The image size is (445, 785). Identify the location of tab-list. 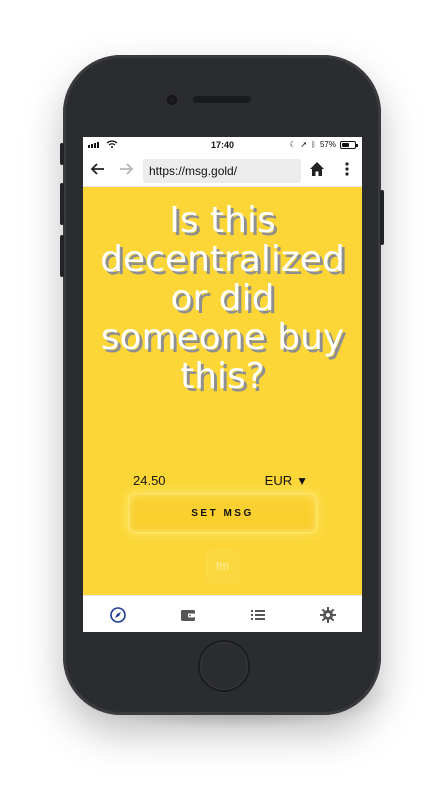
(257, 614).